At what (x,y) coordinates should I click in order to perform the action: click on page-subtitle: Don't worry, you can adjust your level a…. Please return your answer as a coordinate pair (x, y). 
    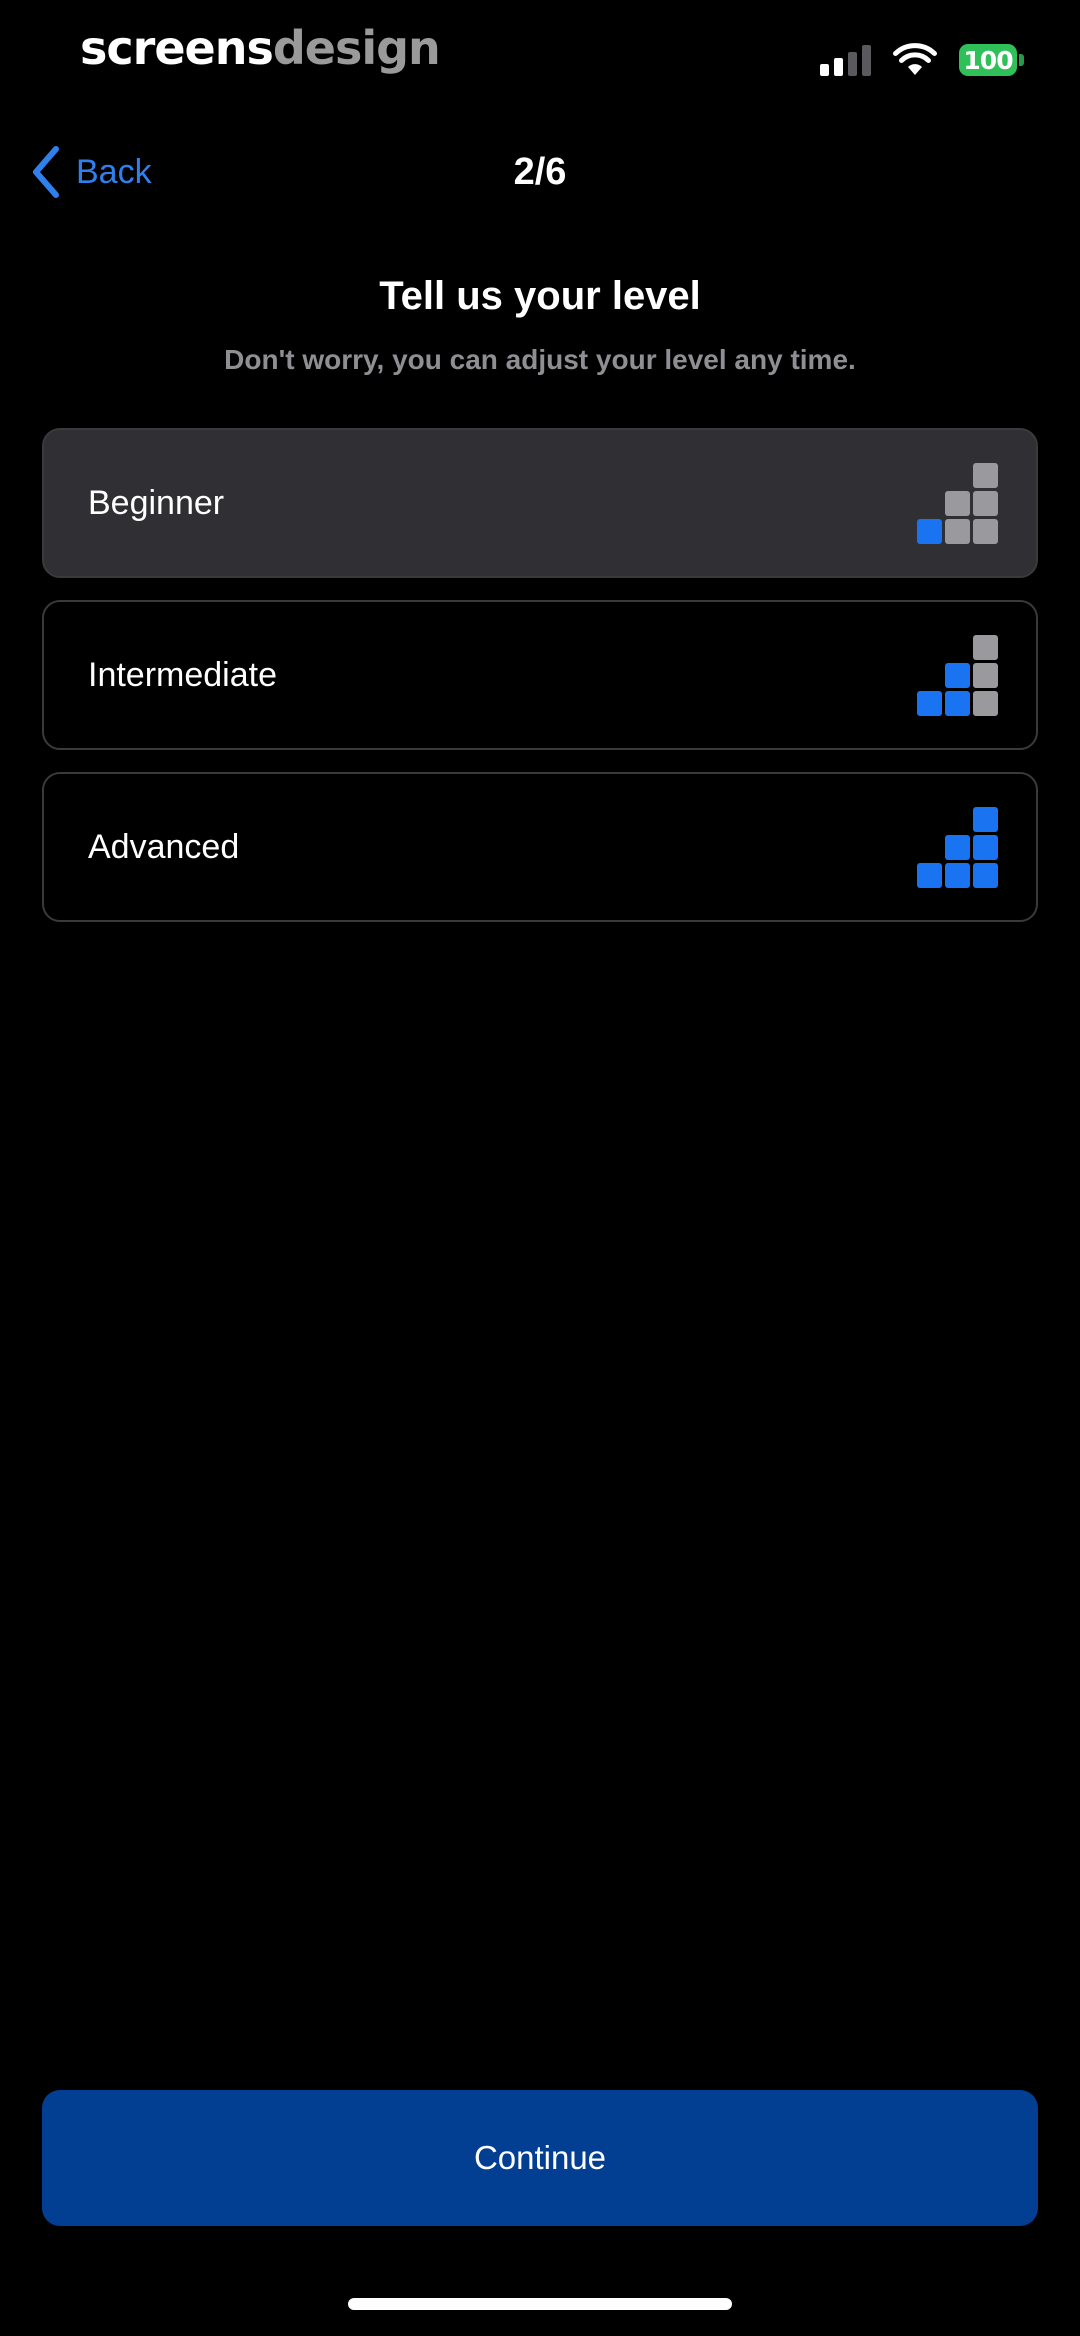
    Looking at the image, I should click on (540, 359).